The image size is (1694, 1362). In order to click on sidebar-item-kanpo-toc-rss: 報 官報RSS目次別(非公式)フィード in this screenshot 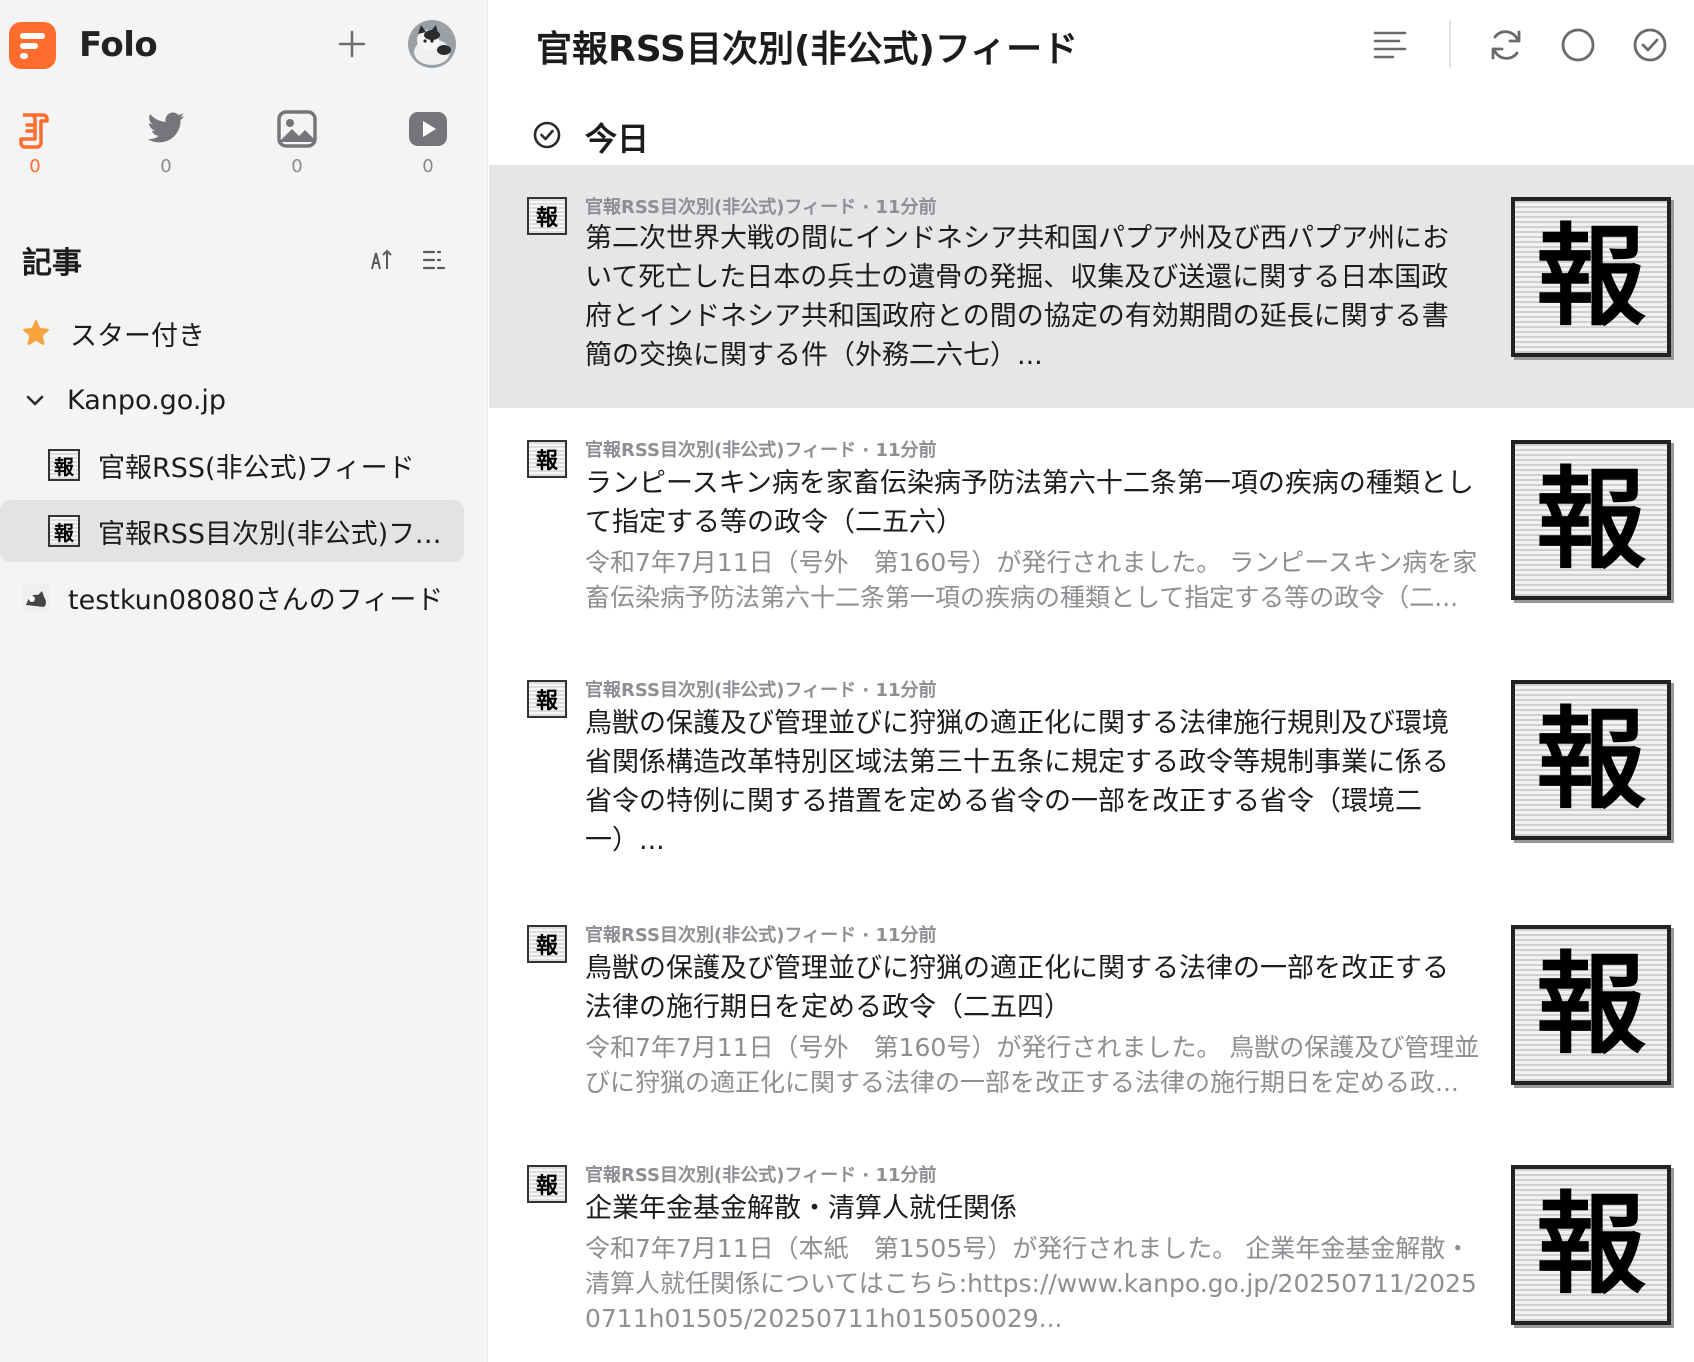, I will do `click(232, 531)`.